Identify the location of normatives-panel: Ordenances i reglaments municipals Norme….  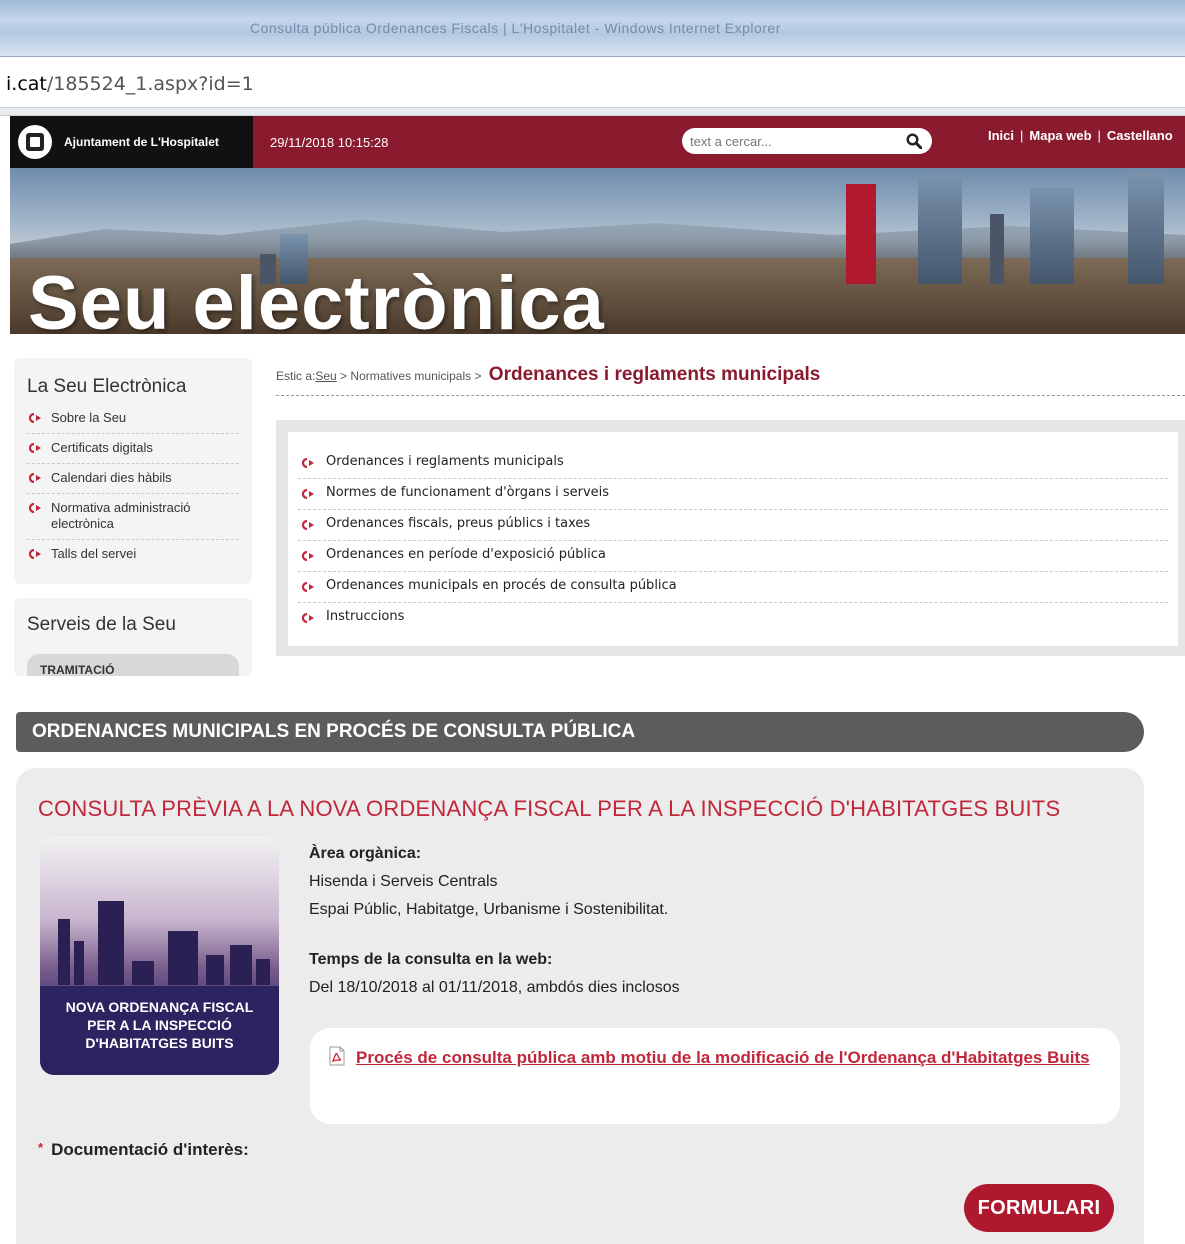
(730, 538).